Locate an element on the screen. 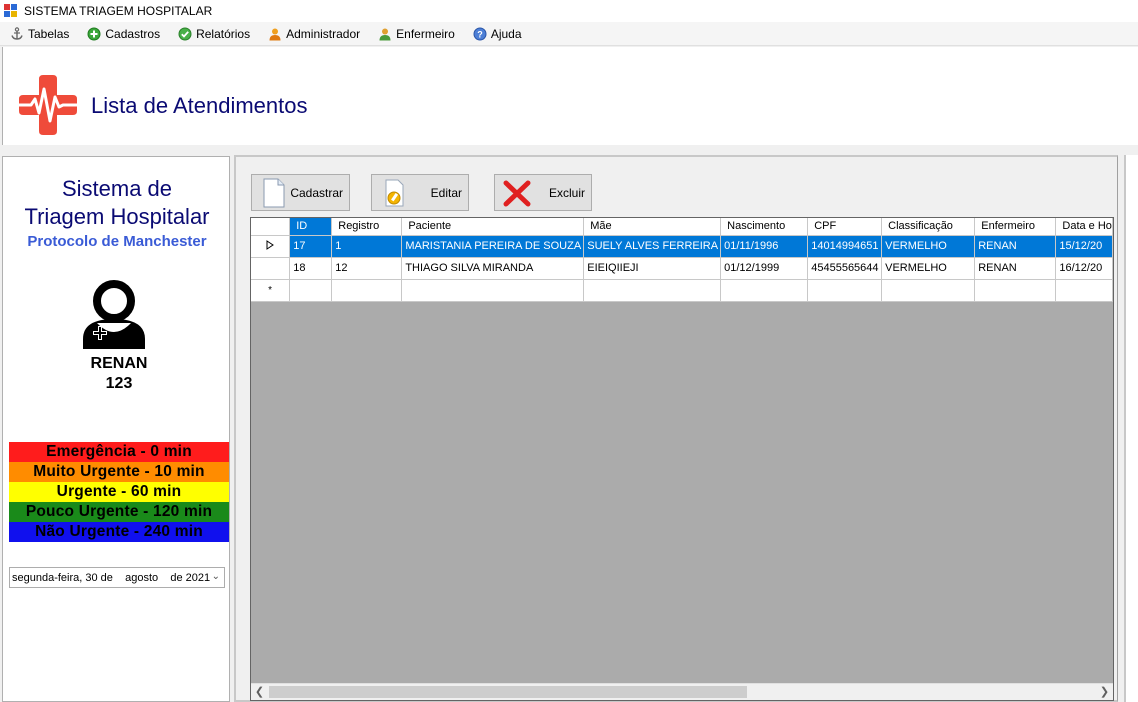 This screenshot has width=1138, height=702. cell-mae: EIEIQIIEJI is located at coordinates (652, 268).